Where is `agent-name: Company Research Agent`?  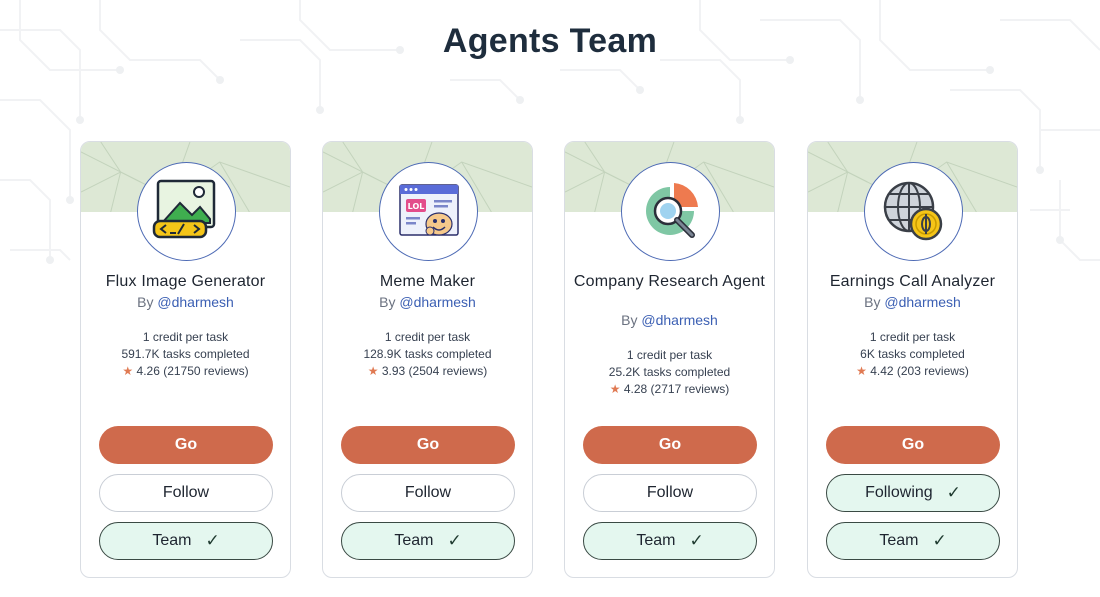
agent-name: Company Research Agent is located at coordinates (669, 281).